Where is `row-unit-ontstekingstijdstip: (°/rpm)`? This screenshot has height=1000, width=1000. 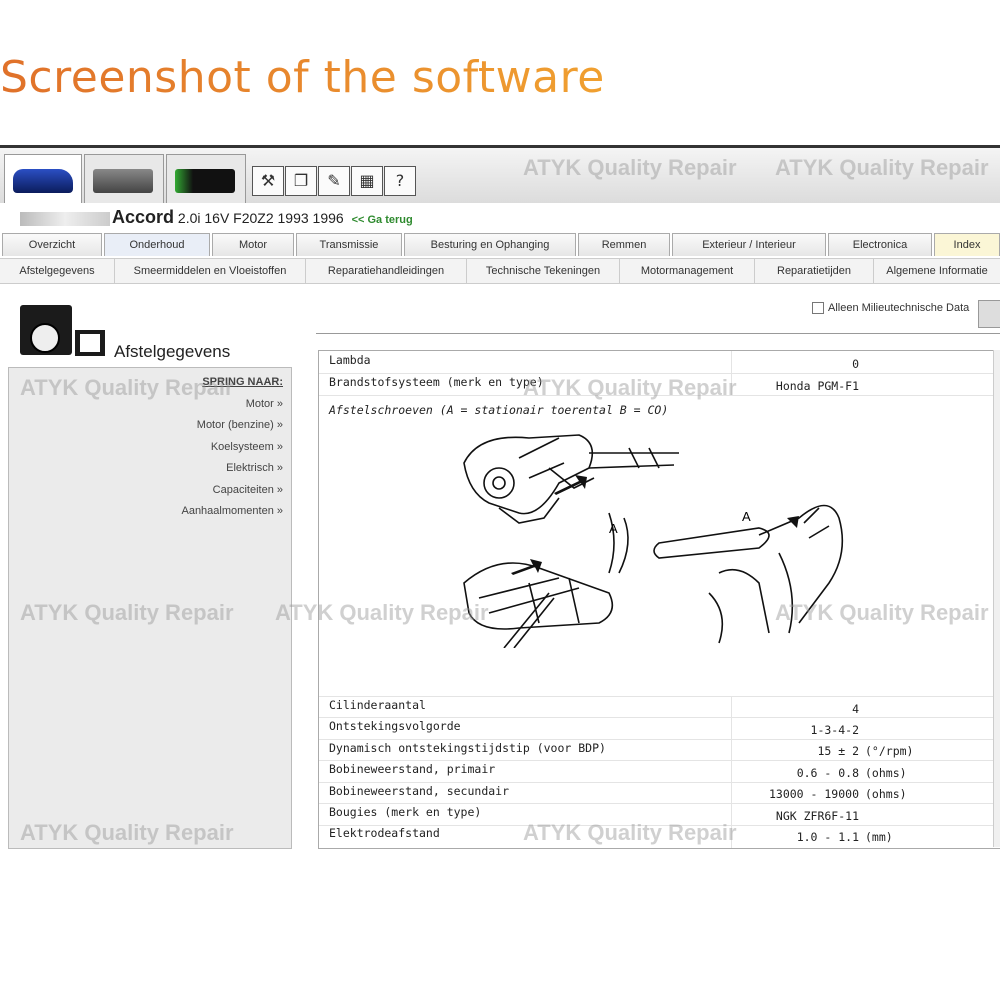 row-unit-ontstekingstijdstip: (°/rpm) is located at coordinates (889, 751).